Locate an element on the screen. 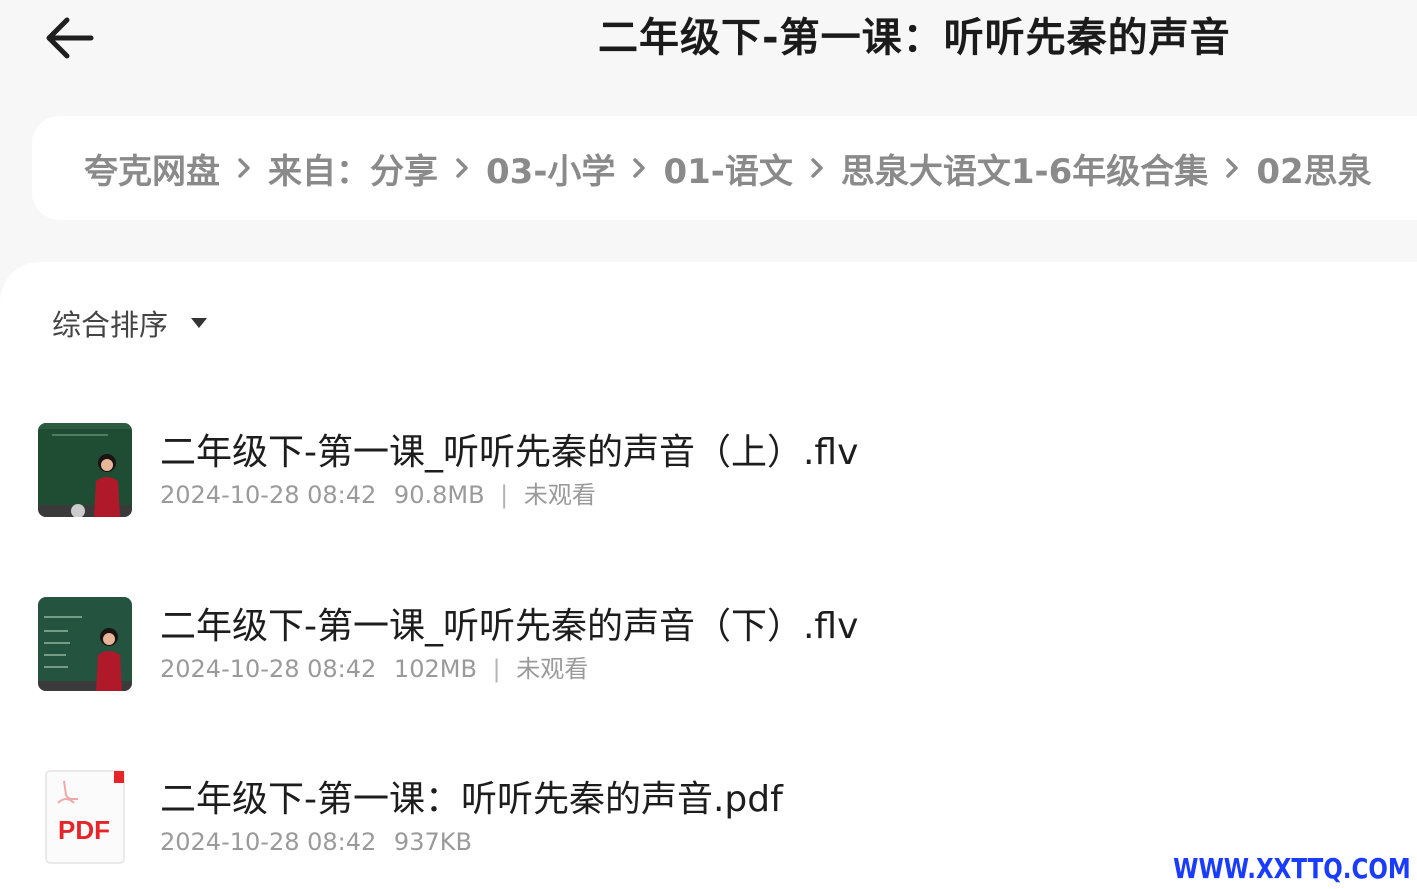  watermark: WWW.XXTTQ.COM is located at coordinates (1292, 868).